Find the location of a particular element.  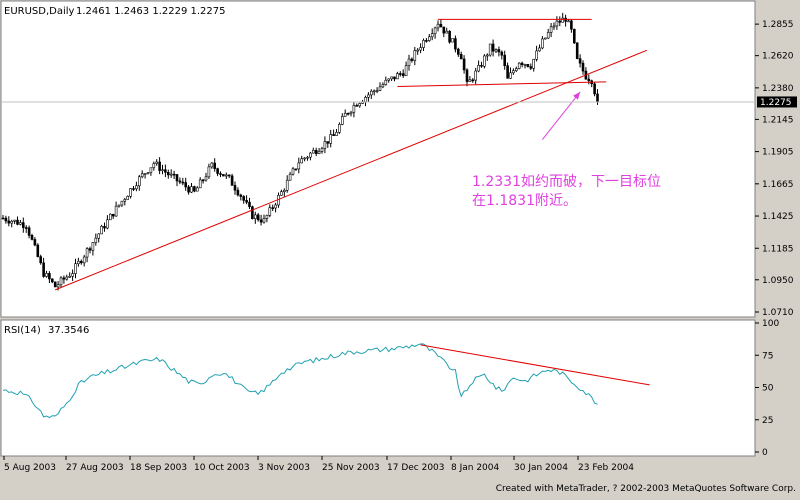

symbol-title: EURUSD,Daily is located at coordinates (39, 11).